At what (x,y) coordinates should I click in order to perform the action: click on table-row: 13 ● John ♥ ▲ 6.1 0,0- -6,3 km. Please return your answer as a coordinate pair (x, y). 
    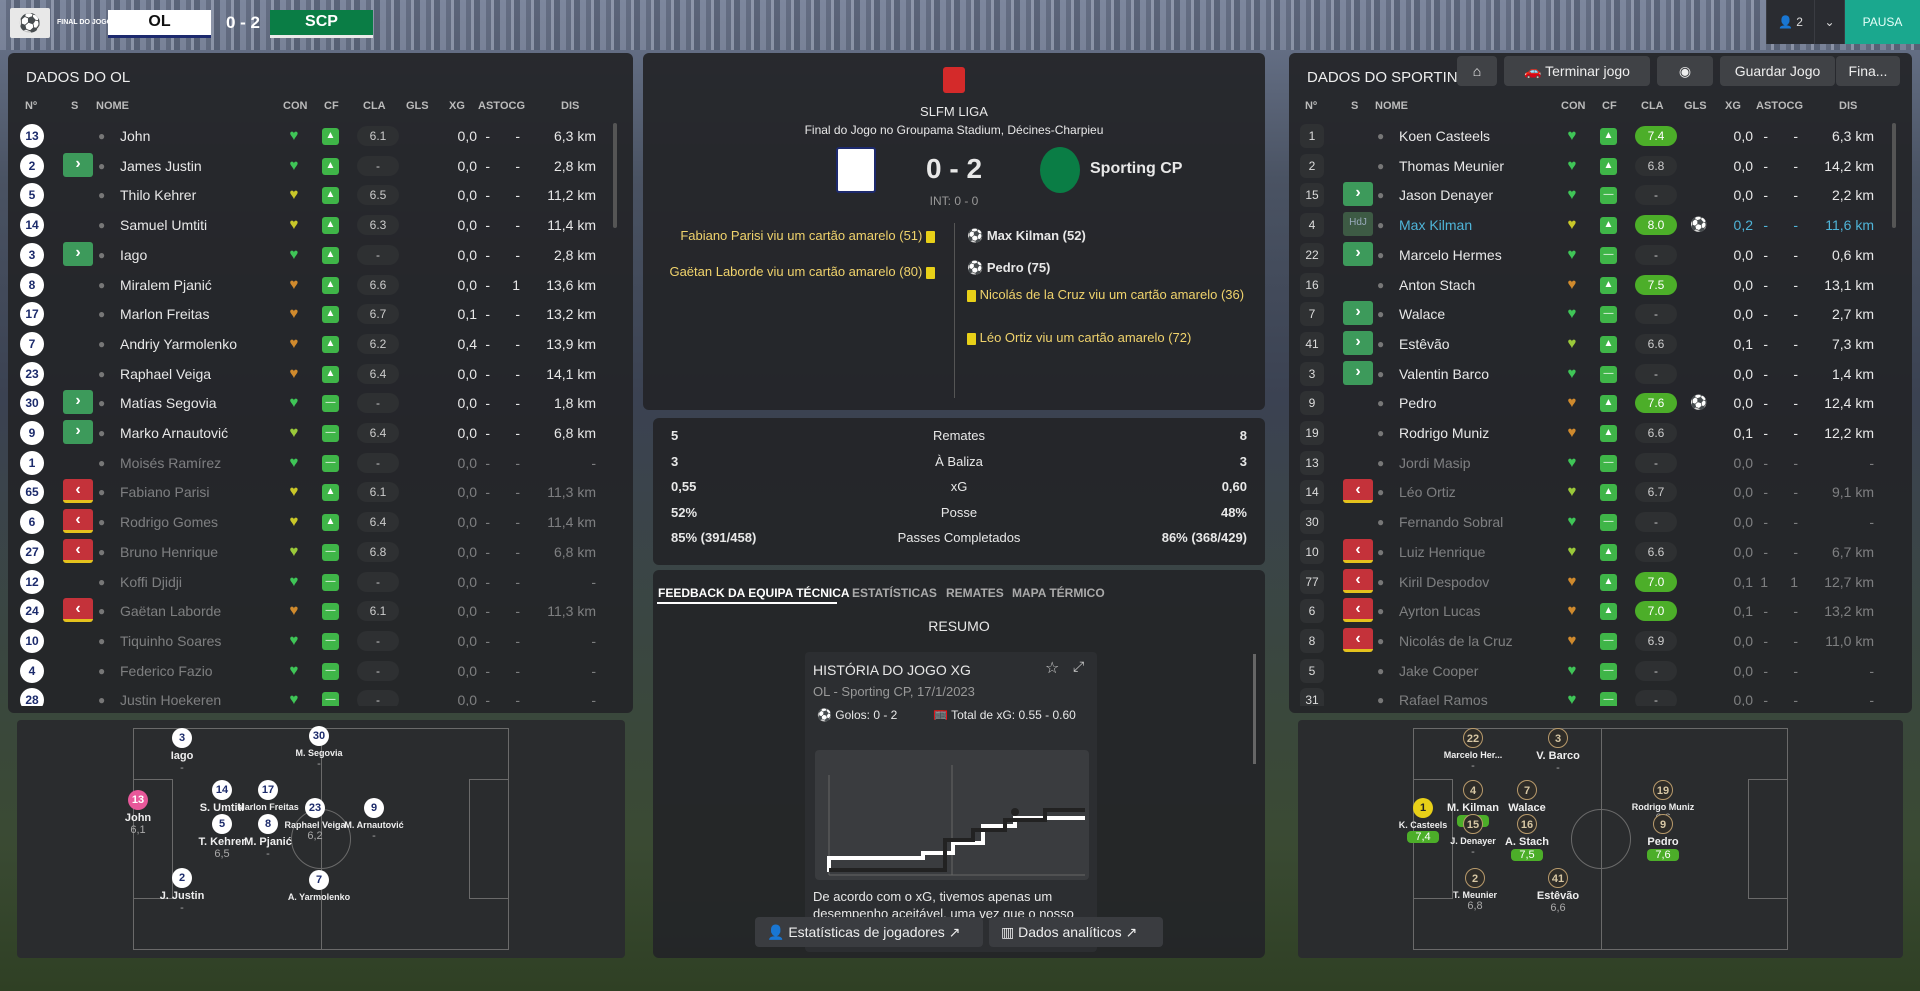
    Looking at the image, I should click on (320, 136).